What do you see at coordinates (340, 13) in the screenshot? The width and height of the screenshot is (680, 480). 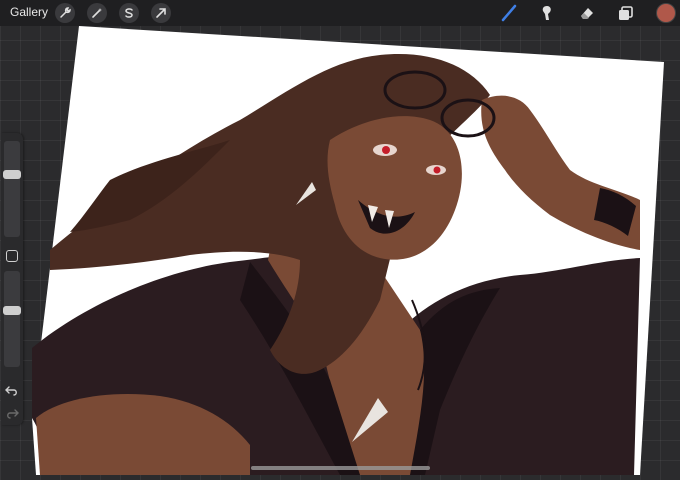 I see `top-toolbar: Gallery` at bounding box center [340, 13].